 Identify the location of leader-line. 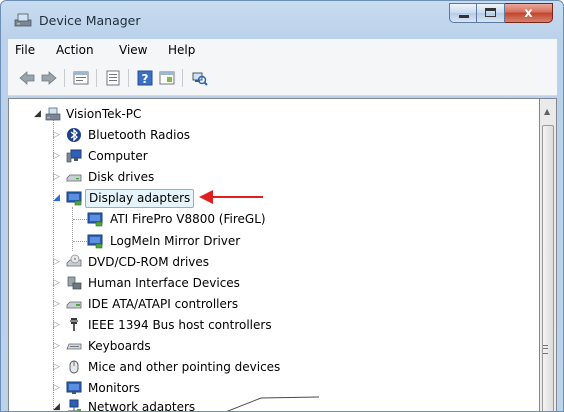
(273, 403).